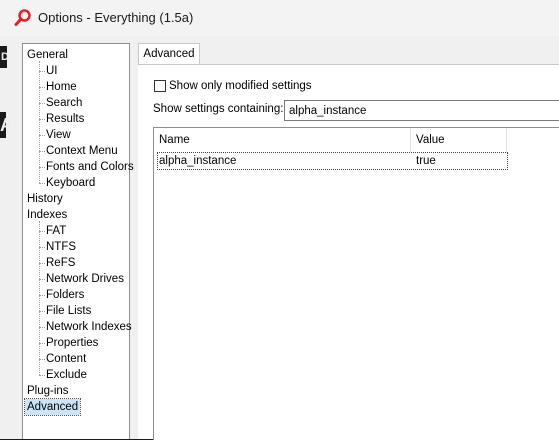 This screenshot has height=440, width=559. What do you see at coordinates (61, 247) in the screenshot?
I see `tree-item-ntfs: NTFS` at bounding box center [61, 247].